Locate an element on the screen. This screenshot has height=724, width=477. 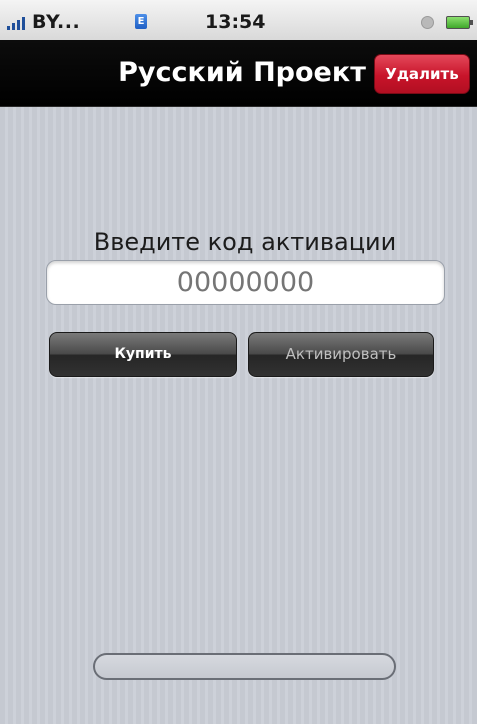
progress-bar is located at coordinates (244, 666).